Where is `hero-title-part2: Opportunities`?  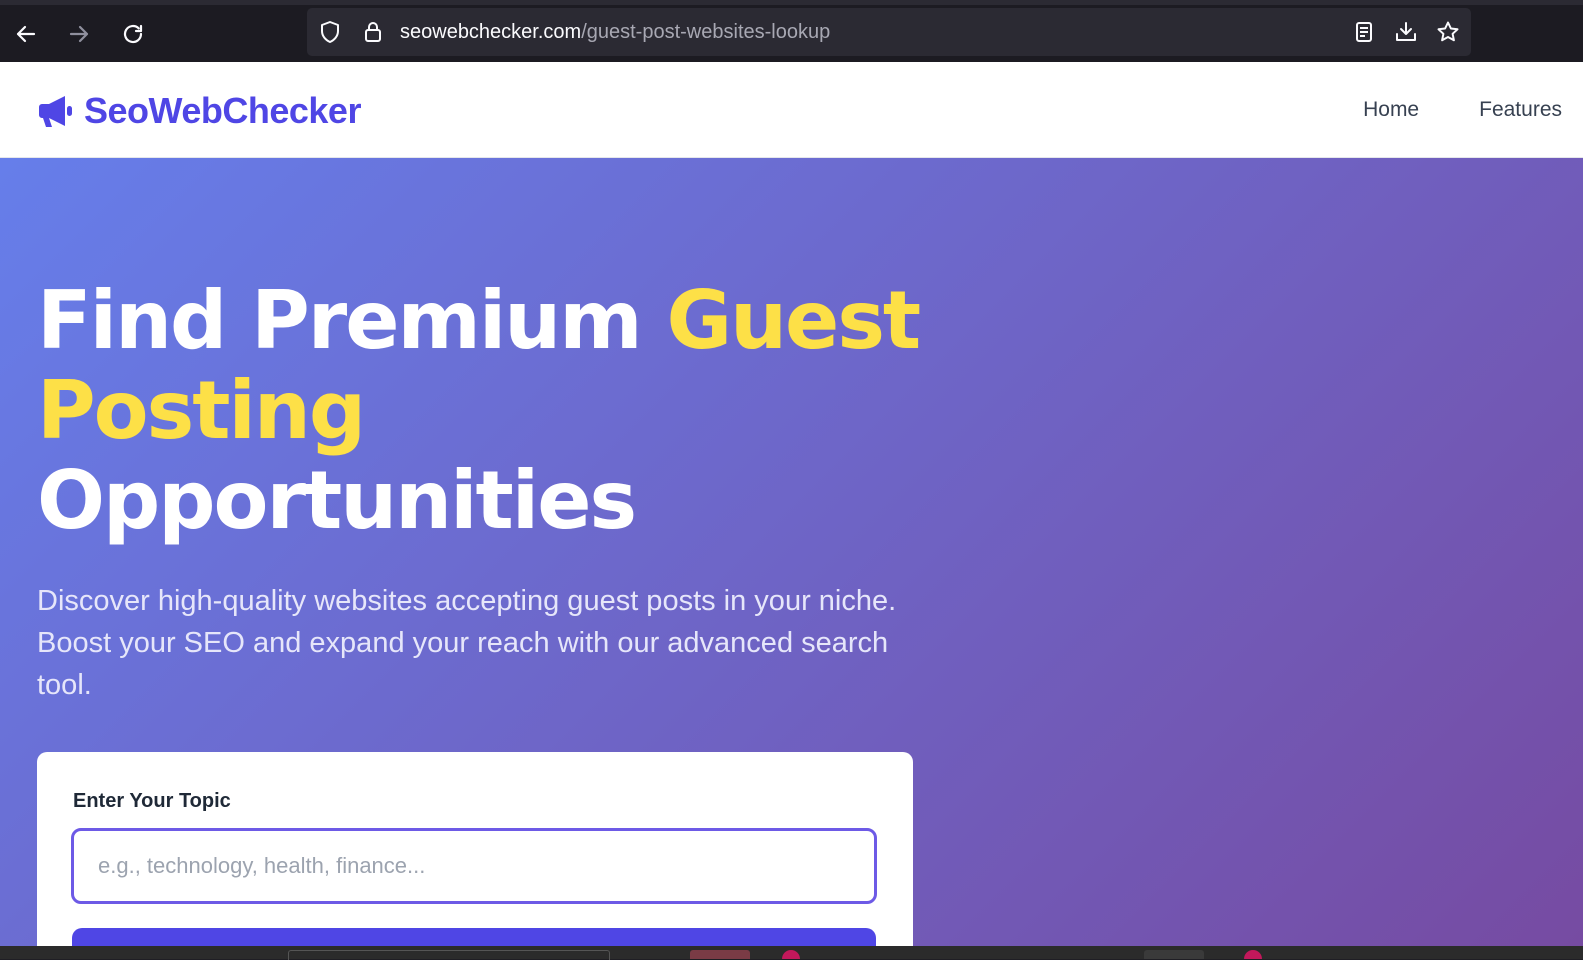 hero-title-part2: Opportunities is located at coordinates (337, 500).